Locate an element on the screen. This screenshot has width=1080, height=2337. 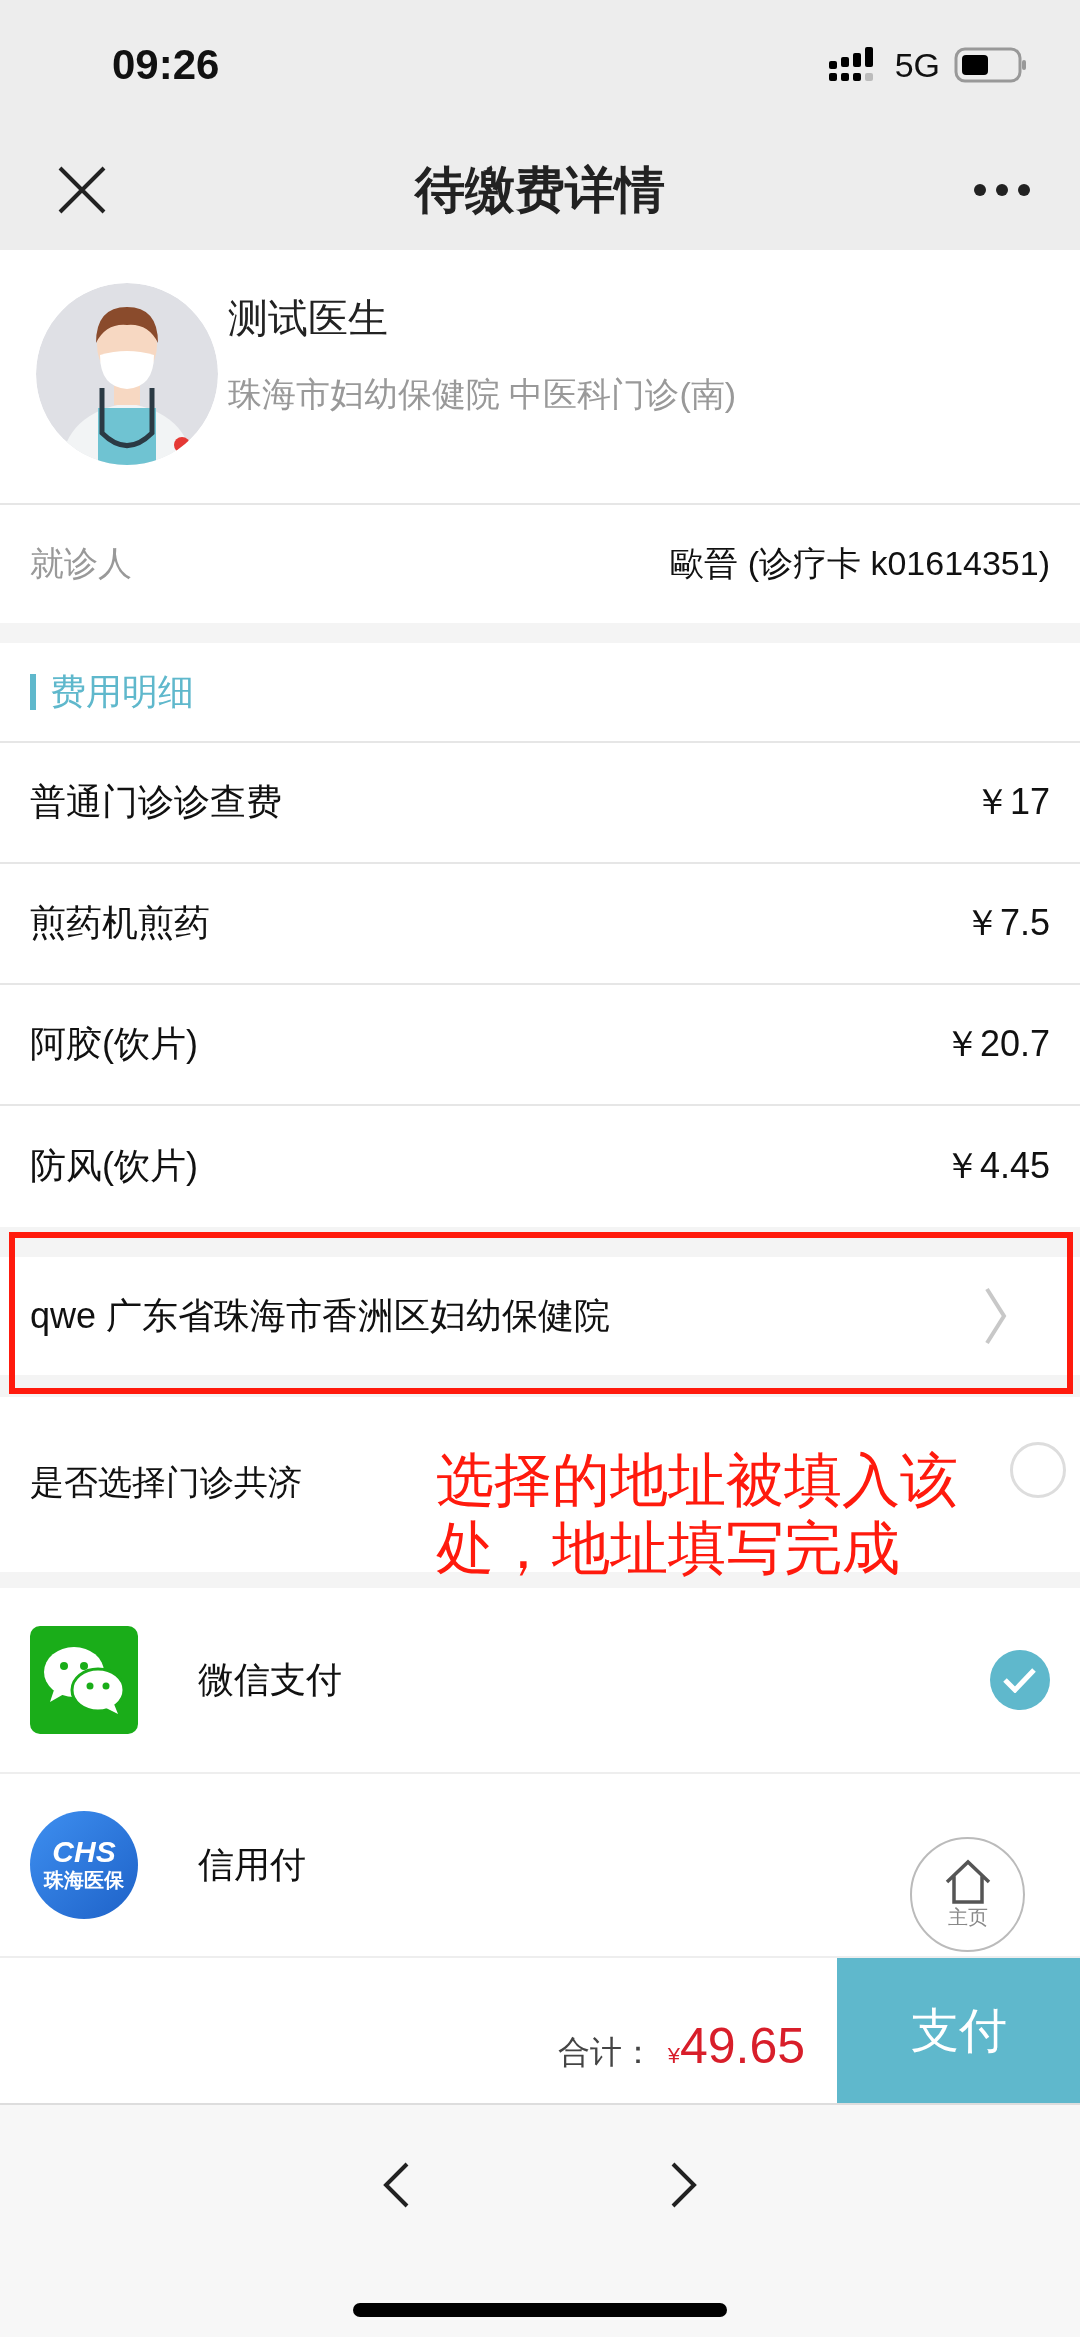
mutual-aid-label: 是否选择门诊共济 is located at coordinates (166, 1482).